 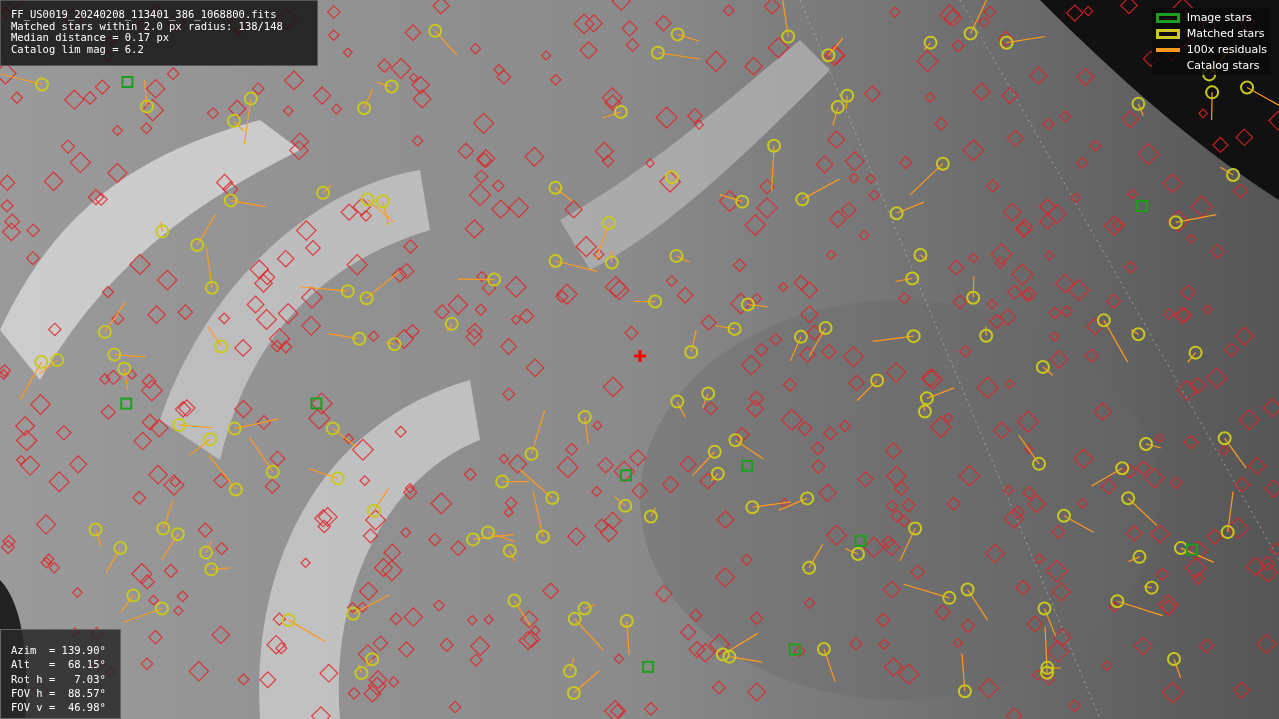 I want to click on pointing-text: FOV v = 46.98°, so click(x=59, y=707).